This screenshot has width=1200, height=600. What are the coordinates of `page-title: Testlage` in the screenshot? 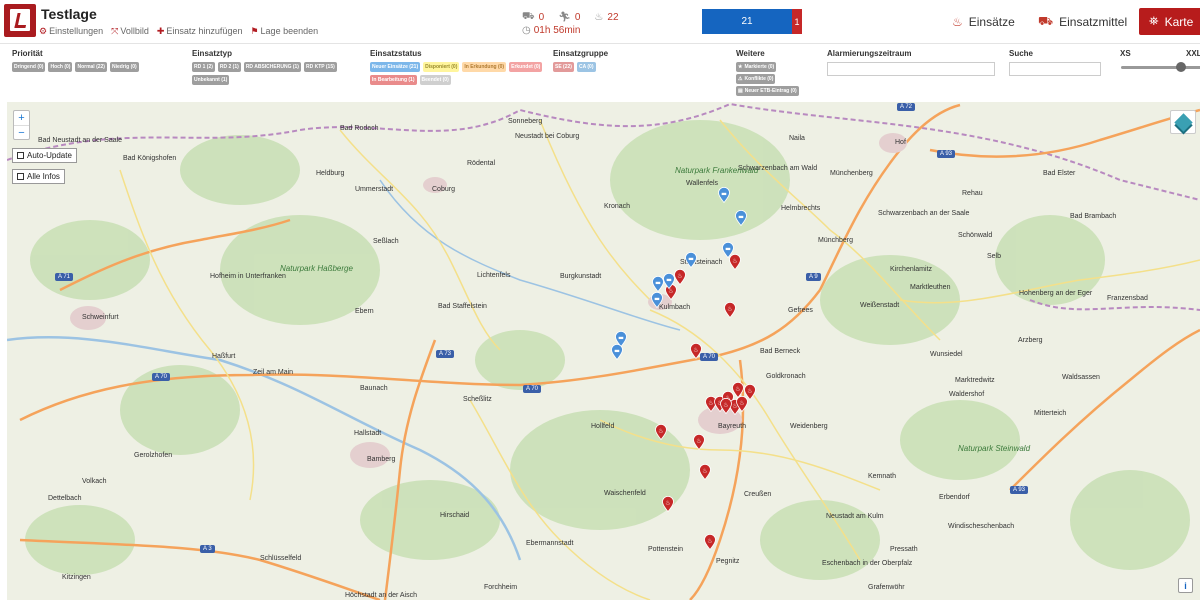 It's located at (69, 14).